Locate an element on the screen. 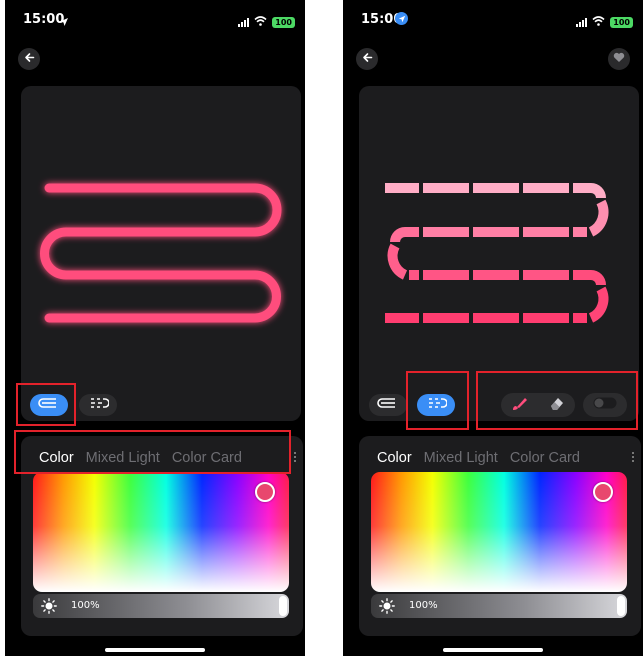 The width and height of the screenshot is (643, 656). heart-icon is located at coordinates (619, 59).